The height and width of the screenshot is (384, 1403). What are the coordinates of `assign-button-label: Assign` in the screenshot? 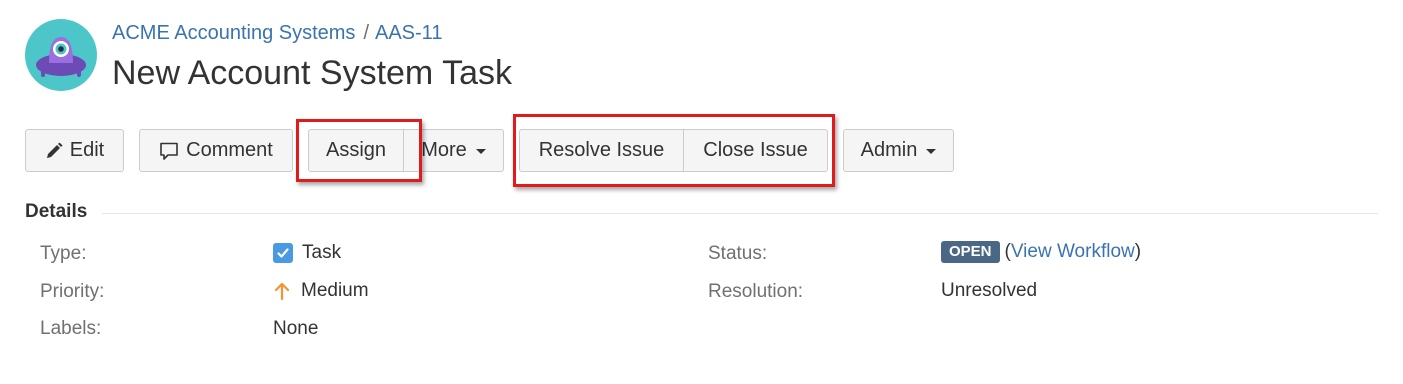 It's located at (356, 150).